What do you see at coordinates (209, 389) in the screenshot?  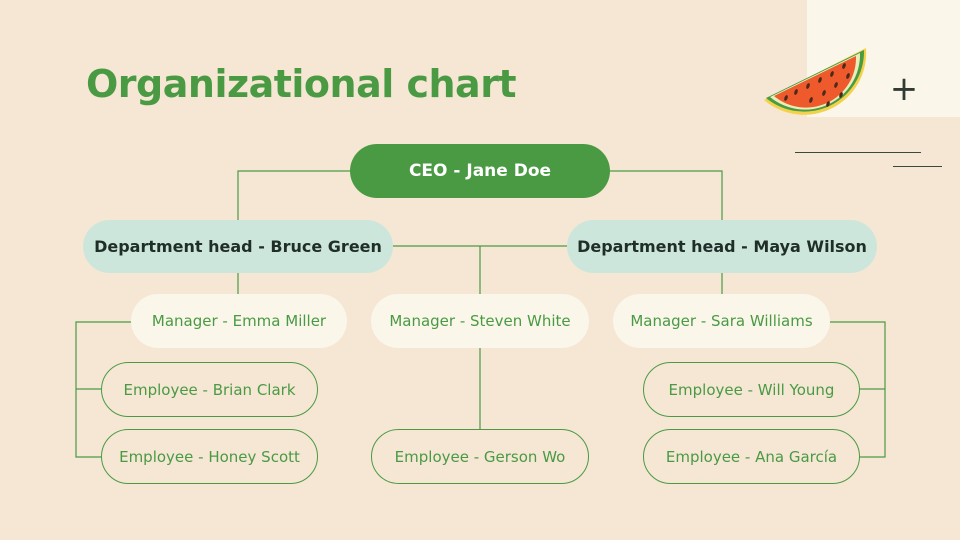 I see `employee-node-brian-clark: Employee - Brian Clark` at bounding box center [209, 389].